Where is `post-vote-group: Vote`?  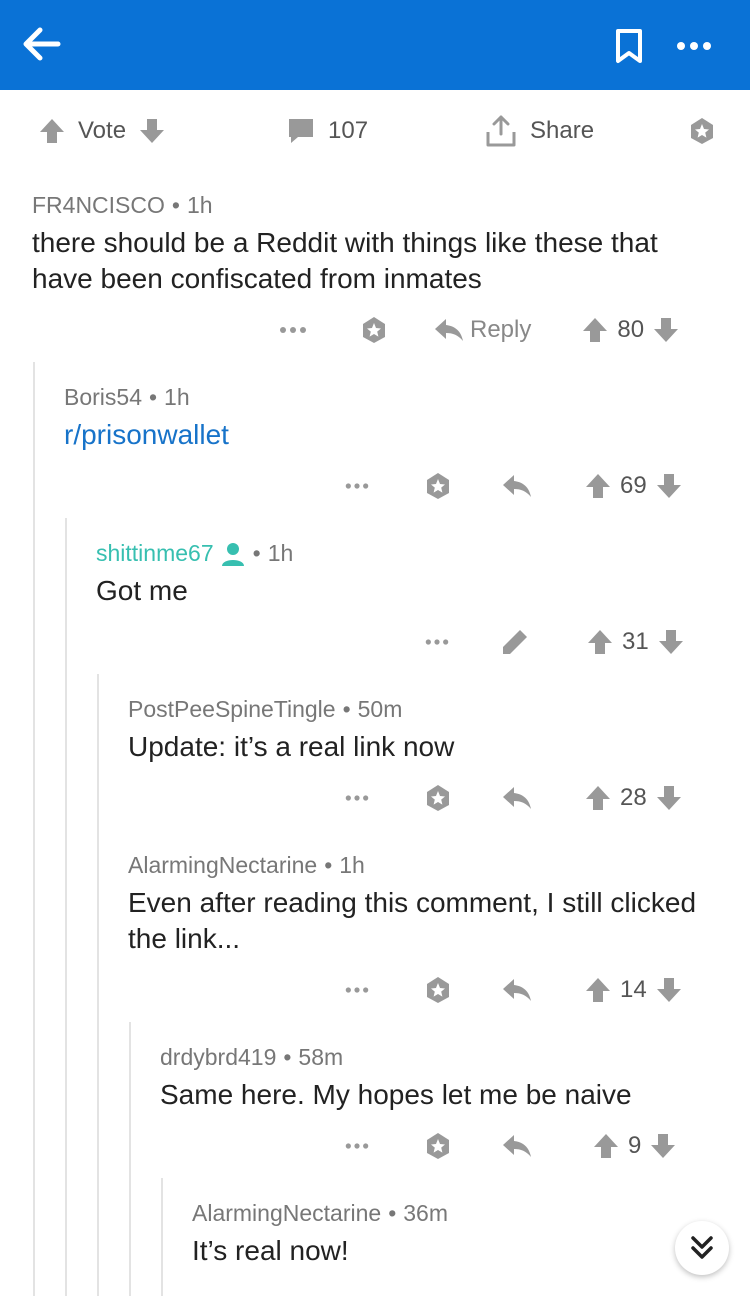
post-vote-group: Vote is located at coordinates (102, 131).